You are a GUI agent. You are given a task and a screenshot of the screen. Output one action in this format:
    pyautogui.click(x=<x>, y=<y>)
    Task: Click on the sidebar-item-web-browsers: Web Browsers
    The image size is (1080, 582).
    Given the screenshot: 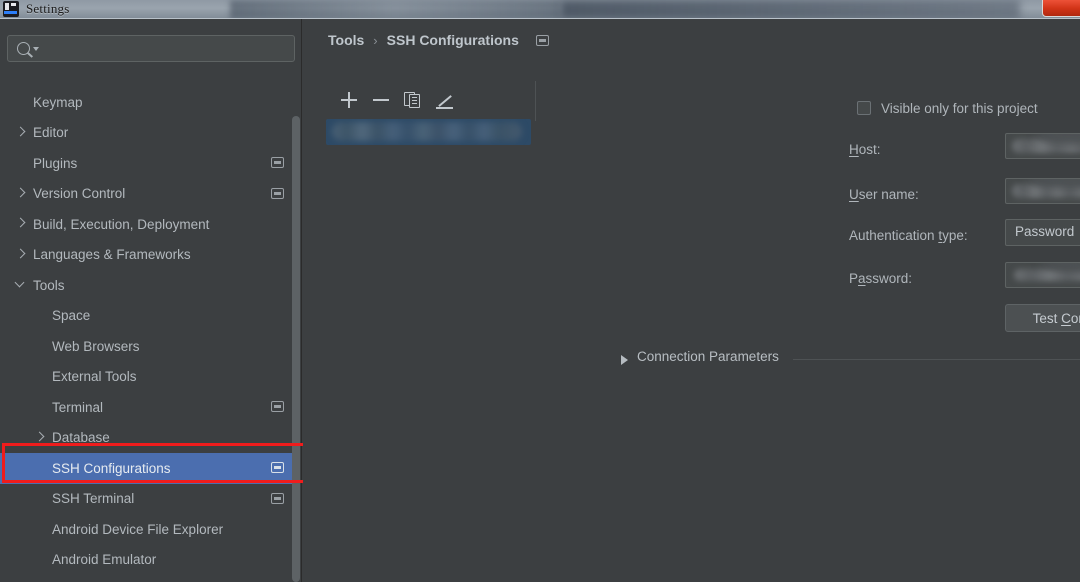 What is the action you would take?
    pyautogui.click(x=150, y=346)
    